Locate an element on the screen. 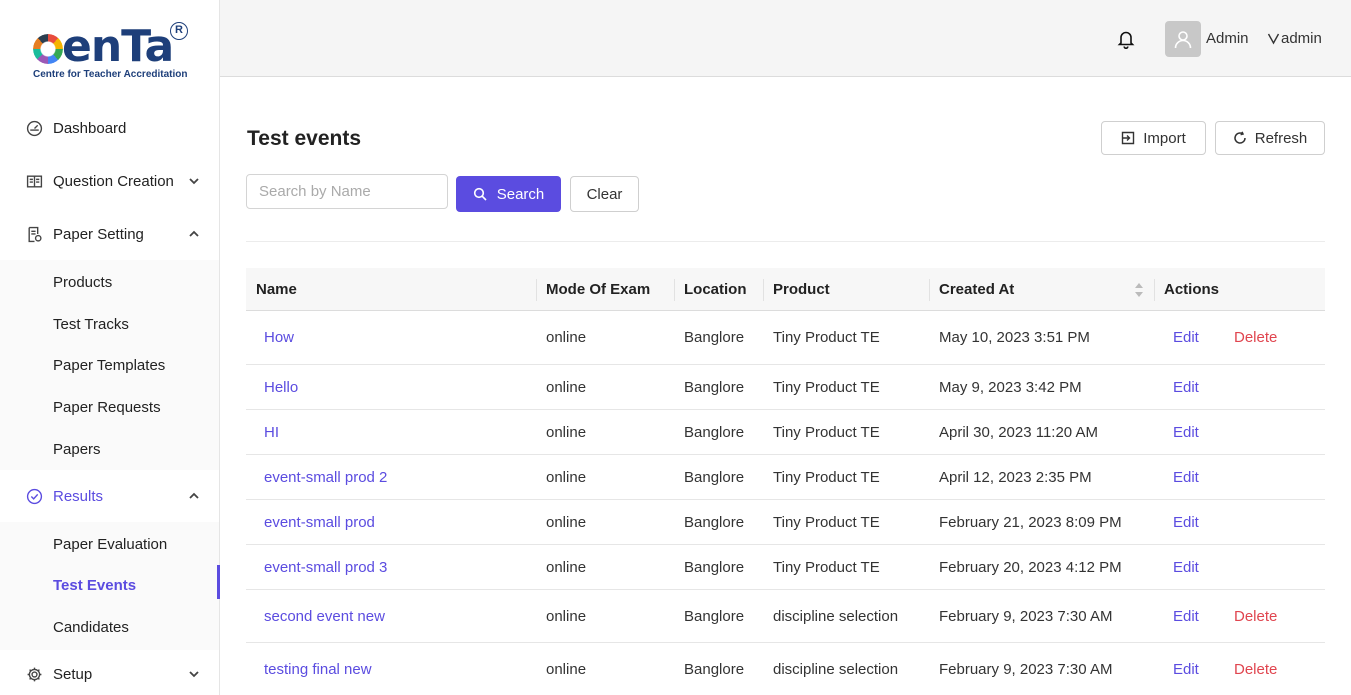  column-header-created-at: Created At is located at coordinates (976, 289).